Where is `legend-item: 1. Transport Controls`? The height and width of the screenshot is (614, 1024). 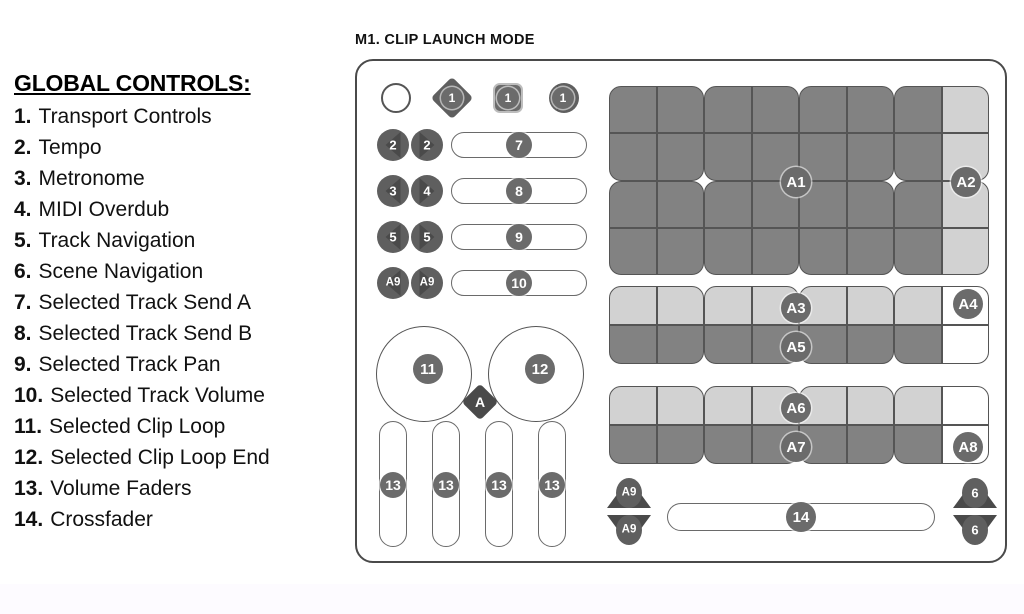
legend-item: 1. Transport Controls is located at coordinates (179, 116).